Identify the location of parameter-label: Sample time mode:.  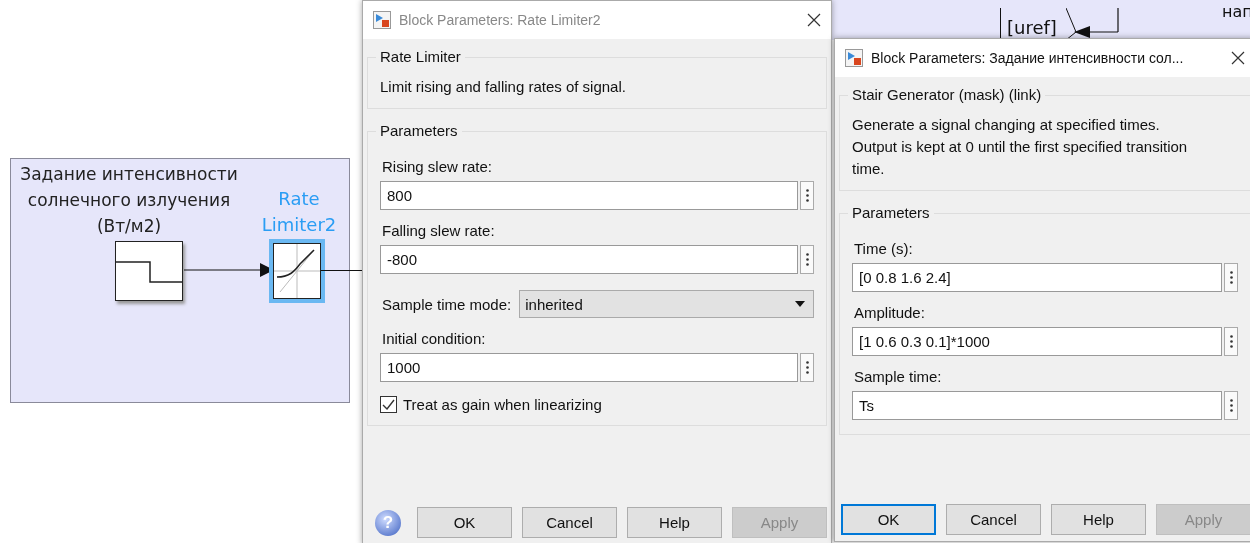
(447, 304).